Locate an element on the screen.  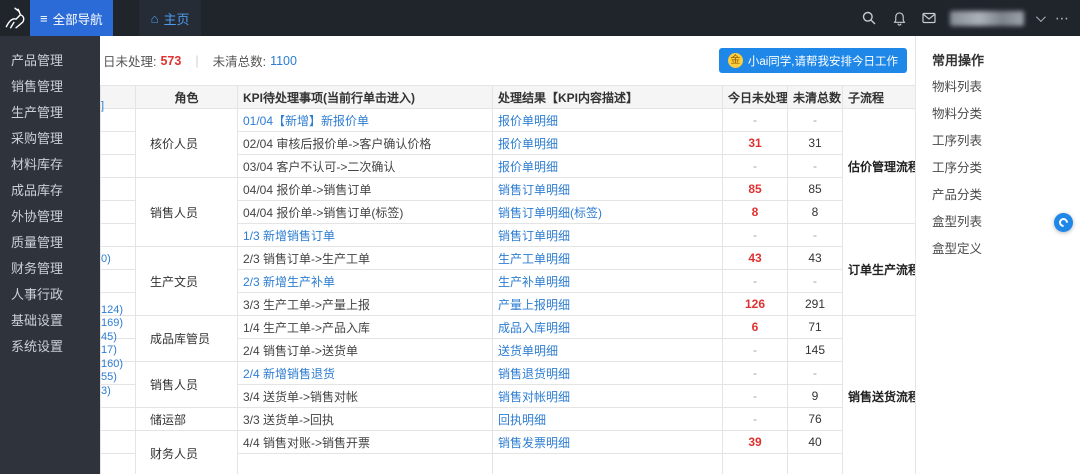
header-subprocess: 子流程 is located at coordinates (879, 97).